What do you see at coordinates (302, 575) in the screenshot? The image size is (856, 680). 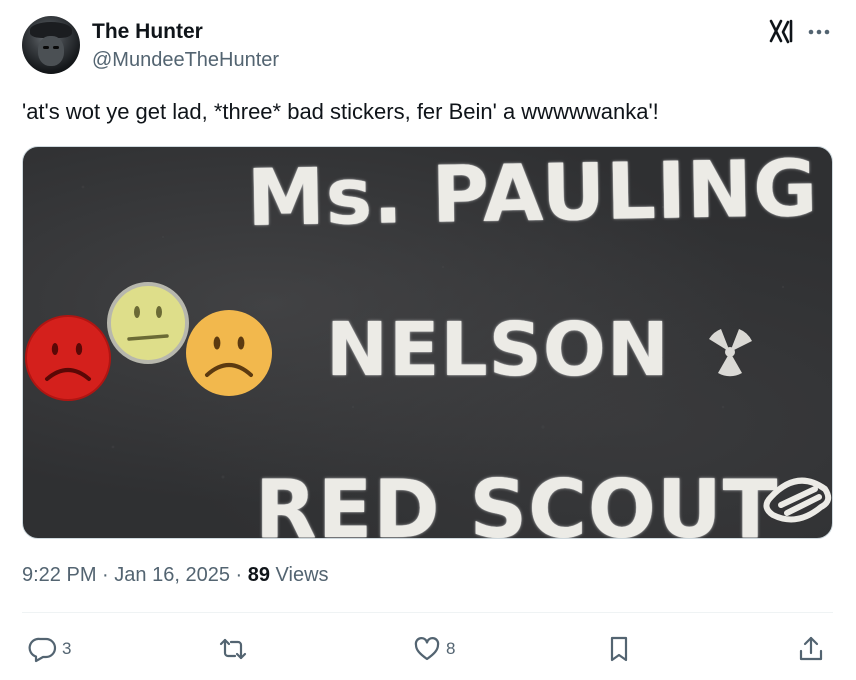 I see `views-label: Views` at bounding box center [302, 575].